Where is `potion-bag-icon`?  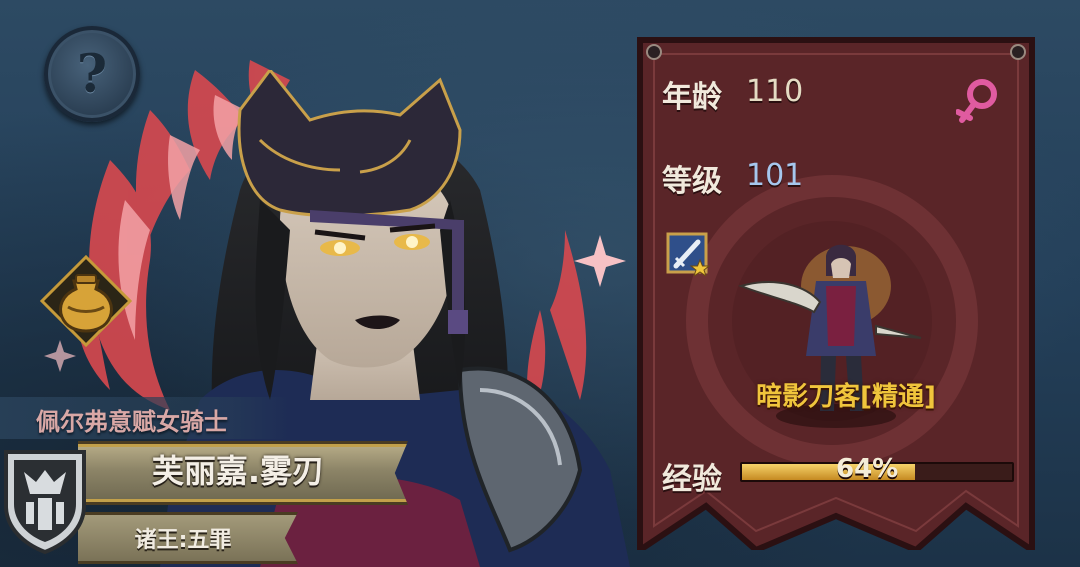
potion-bag-icon is located at coordinates (86, 301).